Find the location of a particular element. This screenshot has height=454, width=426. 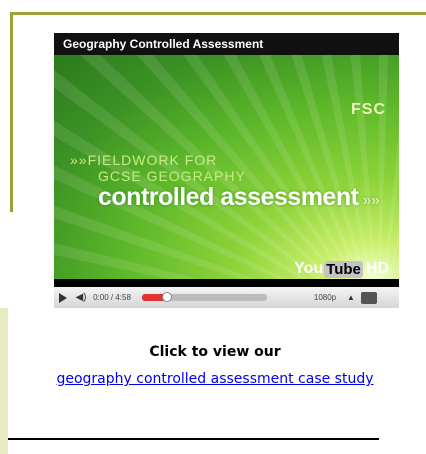

quality-arrow-icon: ▲ is located at coordinates (351, 297).